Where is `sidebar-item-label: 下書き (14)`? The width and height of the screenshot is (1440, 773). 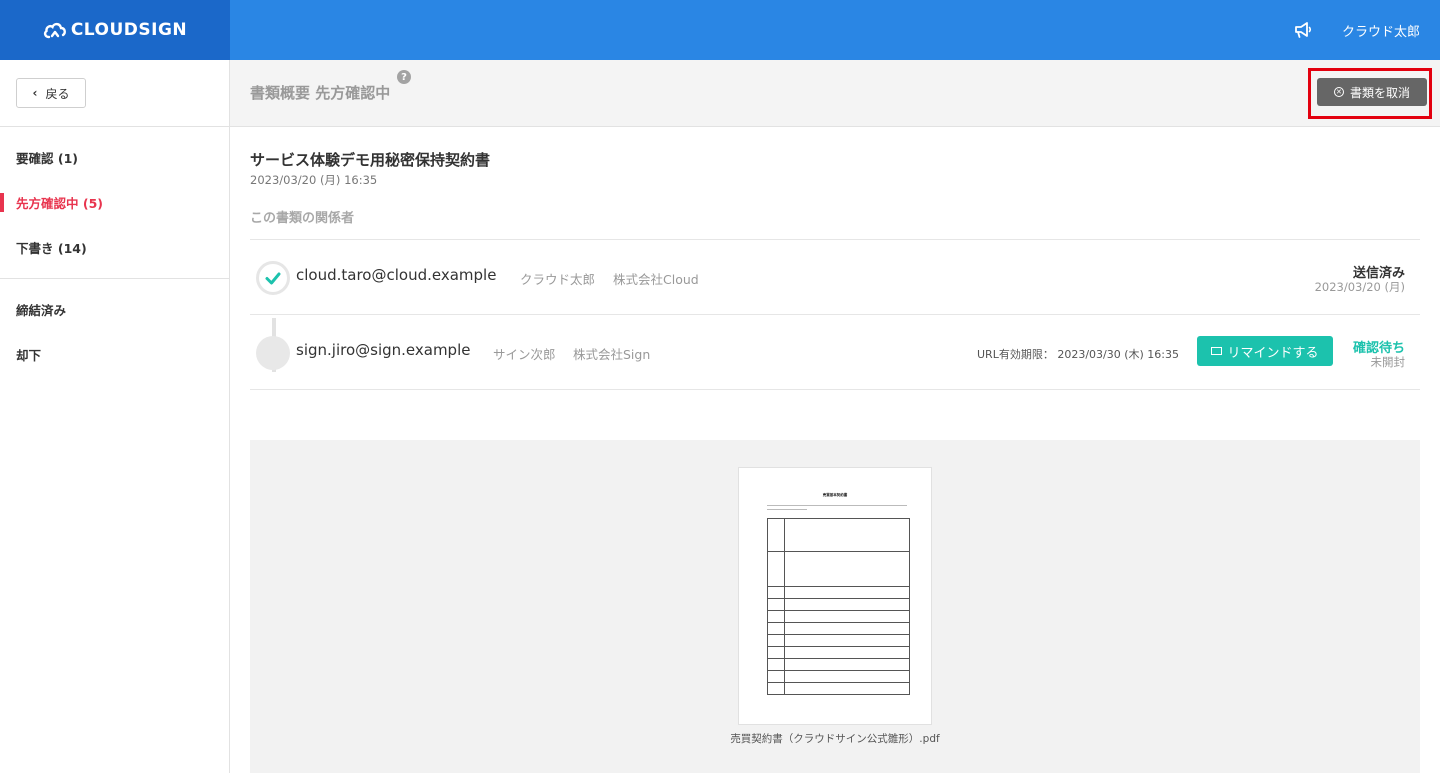 sidebar-item-label: 下書き (14) is located at coordinates (51, 248).